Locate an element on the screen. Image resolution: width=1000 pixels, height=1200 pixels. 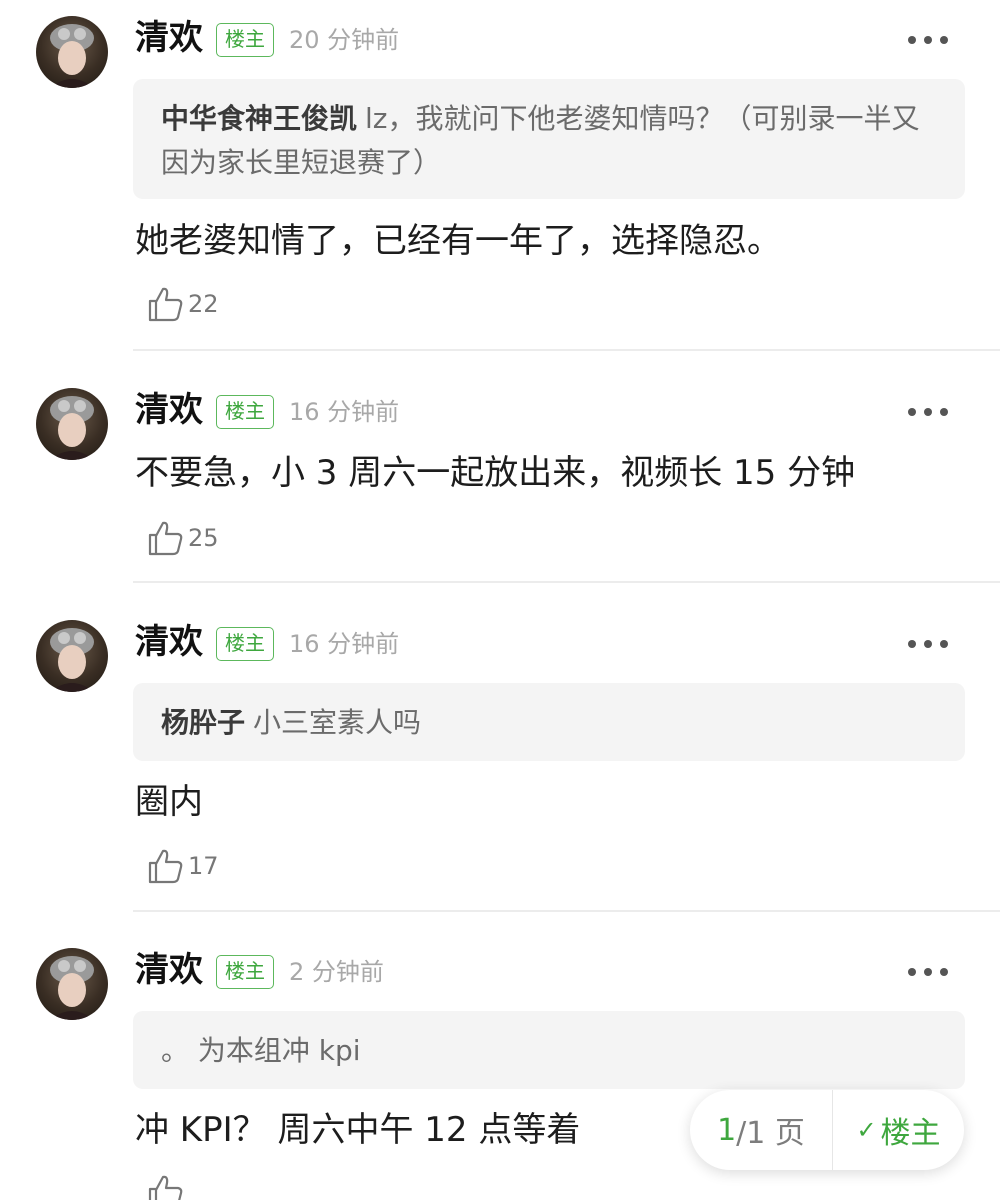
floating-pager: 1/1 页 ✓ 楼主 is located at coordinates (827, 1130).